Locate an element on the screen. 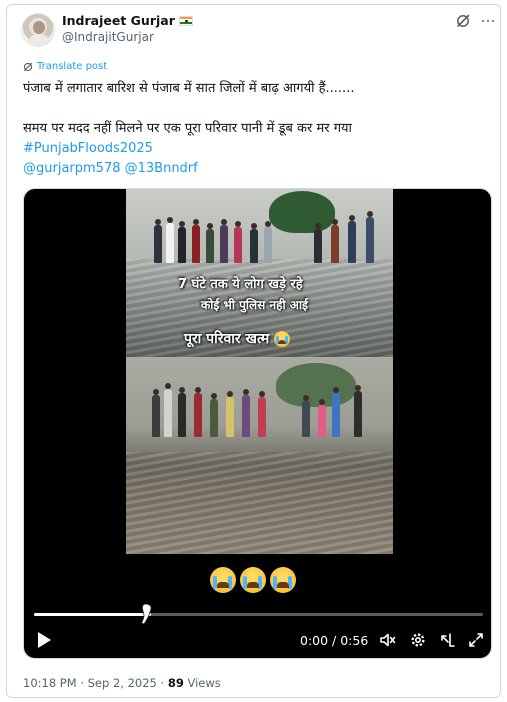 The image size is (507, 702). tweet-meta: 10:18 PM · Sep 2, 2025 · 89 Views is located at coordinates (122, 683).